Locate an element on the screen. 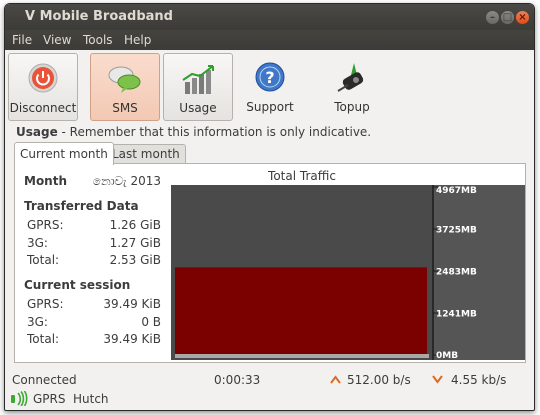  tab-last-month: Last month is located at coordinates (146, 154).